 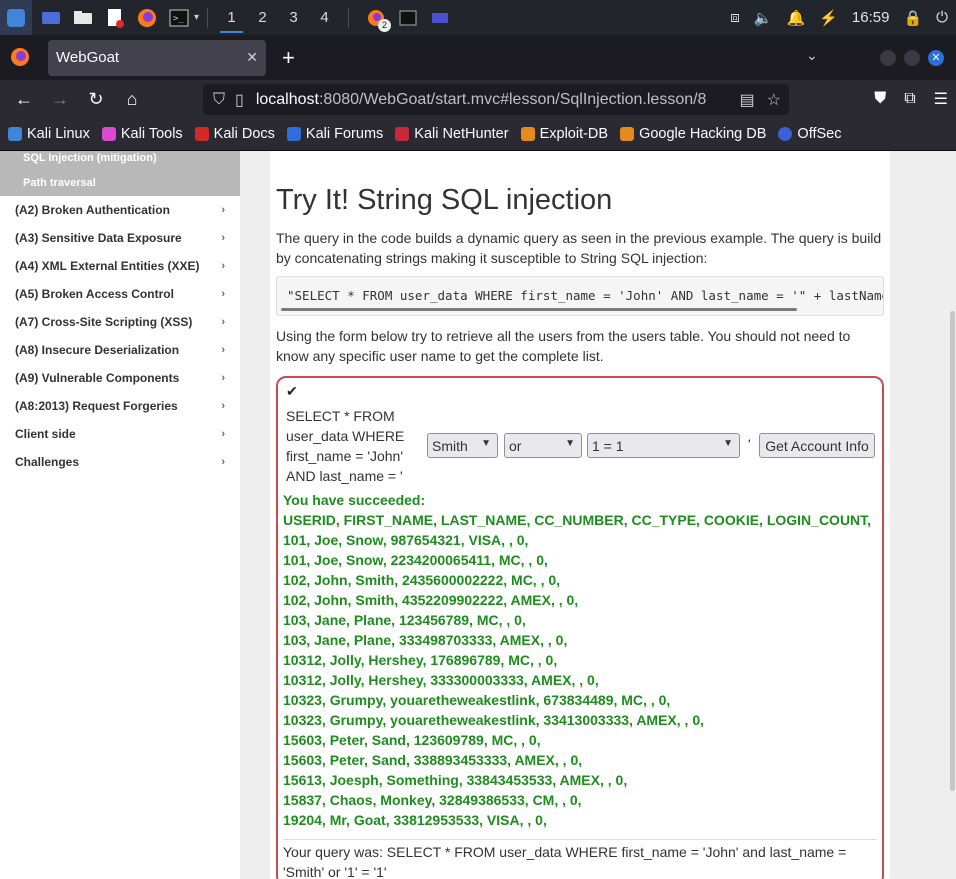 What do you see at coordinates (120, 322) in the screenshot?
I see `menu-item-a7: (A7) Cross-Site Scripting (XSS) ›` at bounding box center [120, 322].